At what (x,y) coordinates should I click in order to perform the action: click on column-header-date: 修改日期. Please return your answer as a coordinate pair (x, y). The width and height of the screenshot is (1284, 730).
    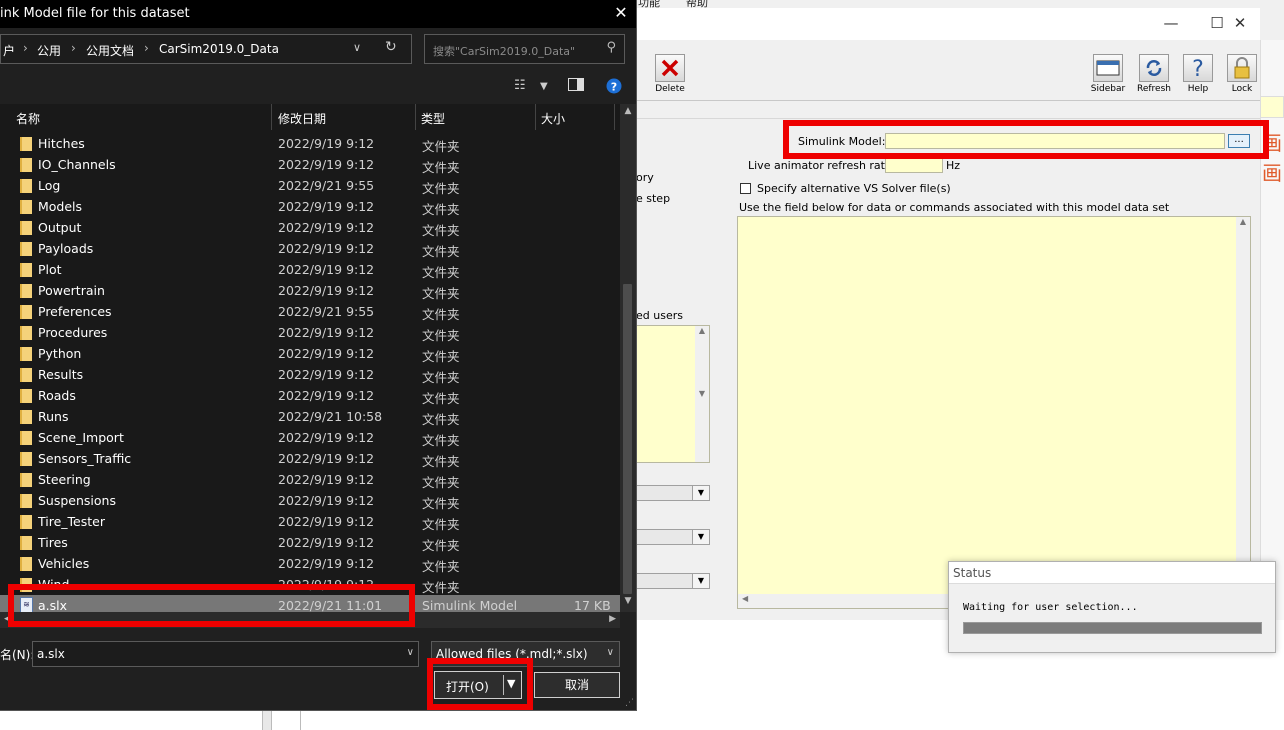
    Looking at the image, I should click on (302, 118).